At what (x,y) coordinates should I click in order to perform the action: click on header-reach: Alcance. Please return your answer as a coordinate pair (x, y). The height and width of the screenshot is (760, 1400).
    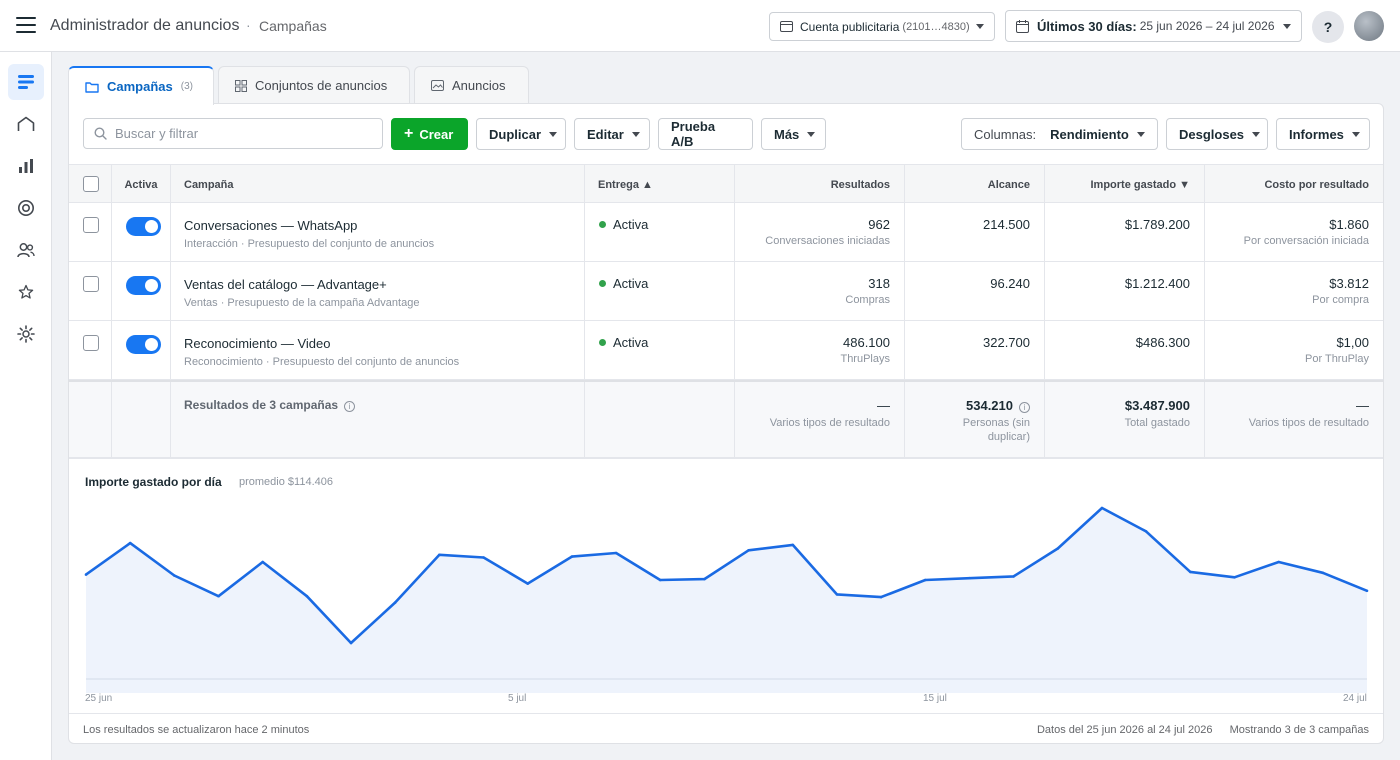
    Looking at the image, I should click on (975, 183).